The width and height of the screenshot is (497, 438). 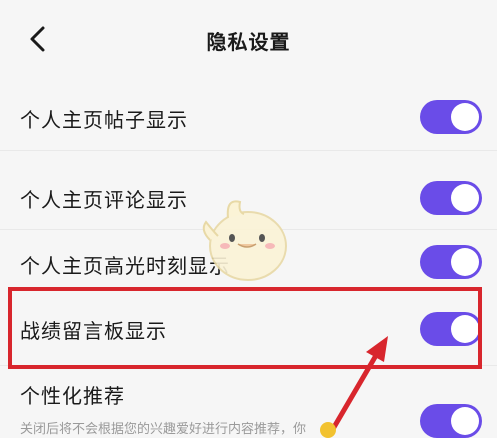 I want to click on personalized-toggle, so click(x=451, y=421).